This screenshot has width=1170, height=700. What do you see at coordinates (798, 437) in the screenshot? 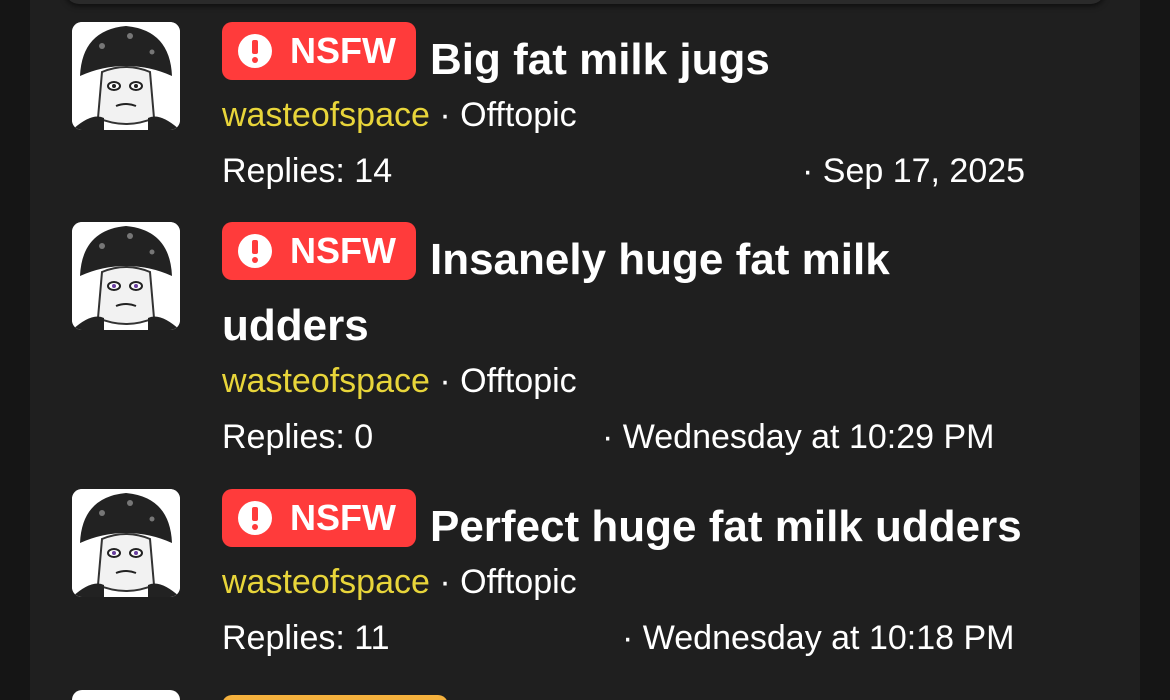
I see `last-post-date: · Wednesday at 10:29 PM` at bounding box center [798, 437].